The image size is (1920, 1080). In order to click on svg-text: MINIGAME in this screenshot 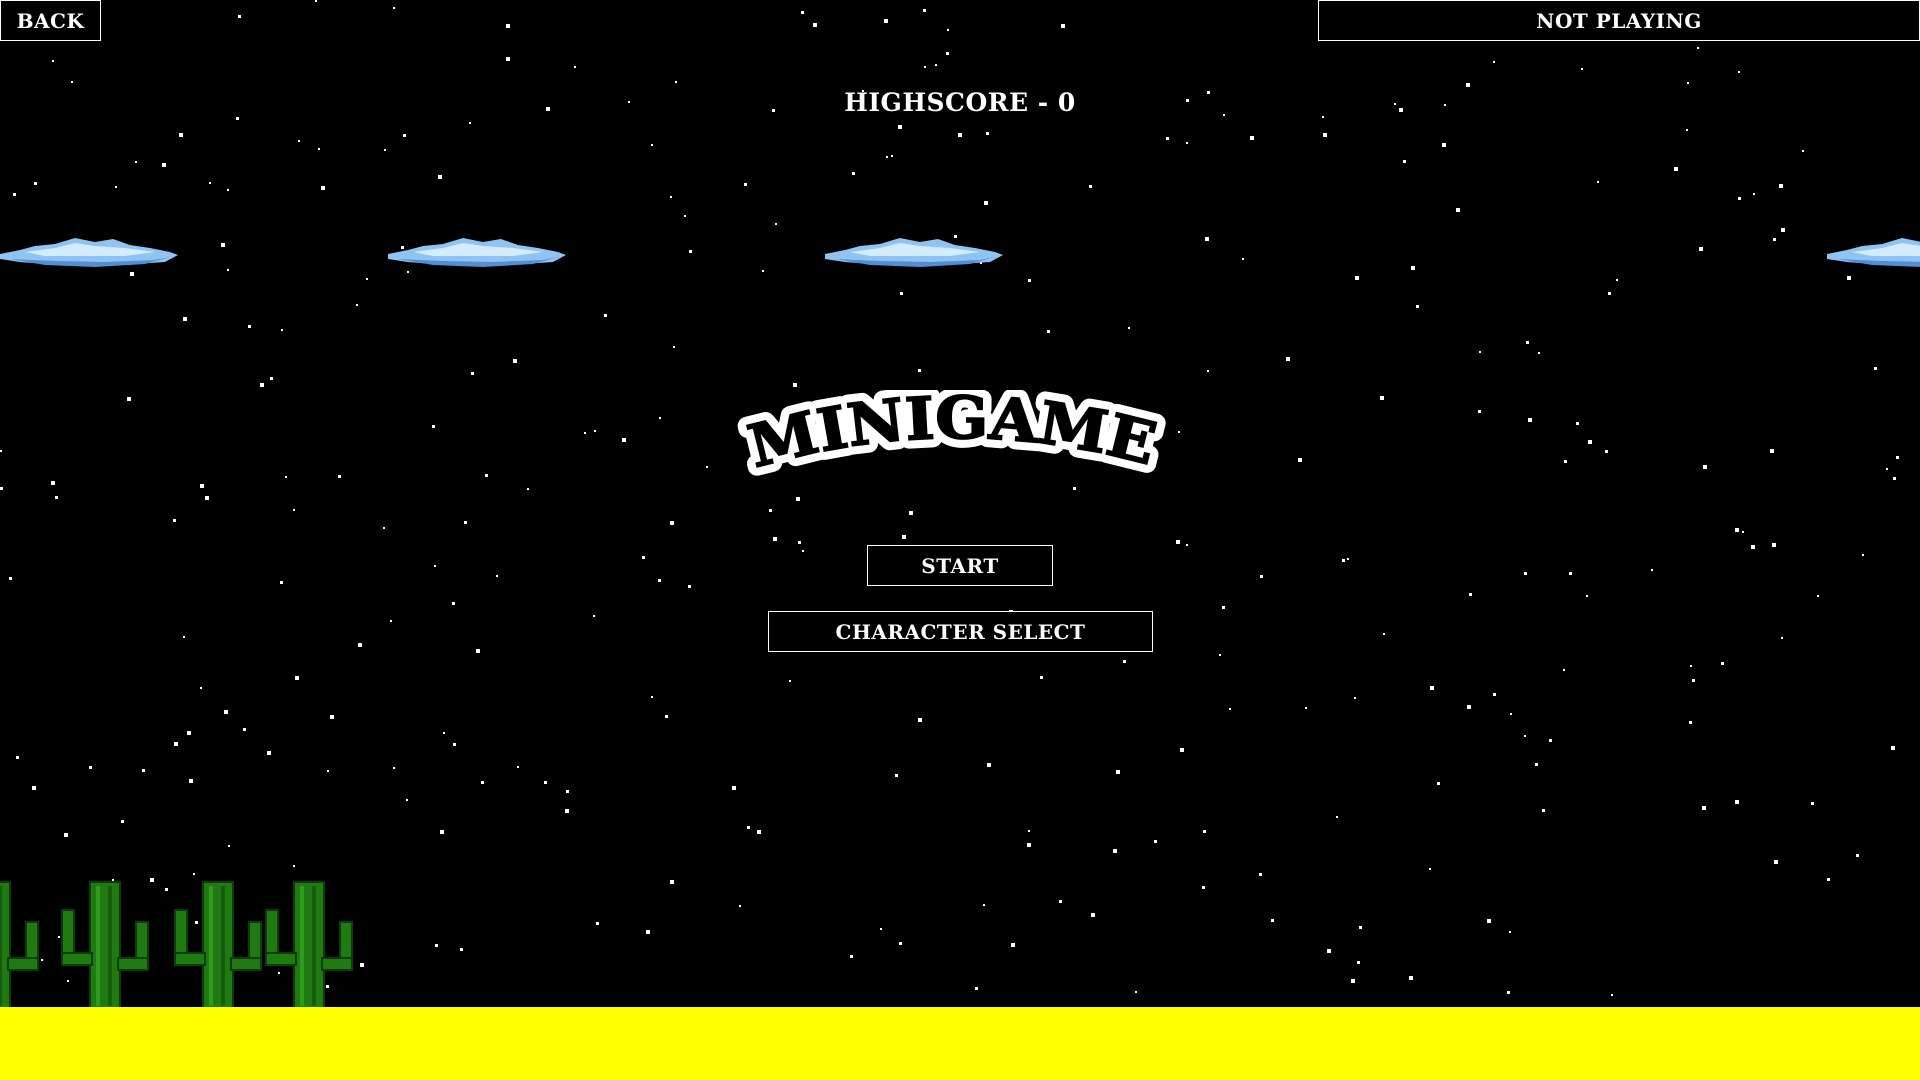, I will do `click(952, 435)`.